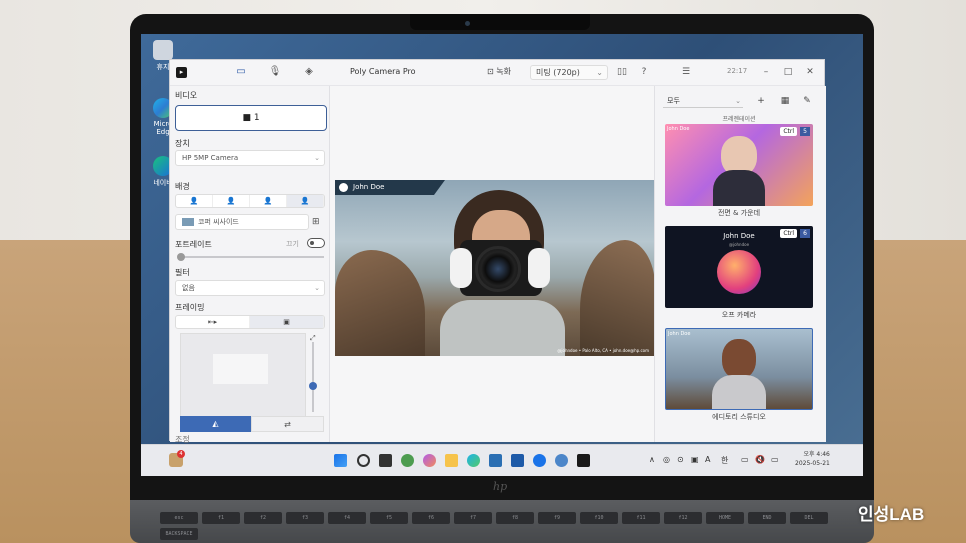 This screenshot has height=543, width=966. Describe the element at coordinates (451, 460) in the screenshot. I see `file-explorer-icon` at that location.